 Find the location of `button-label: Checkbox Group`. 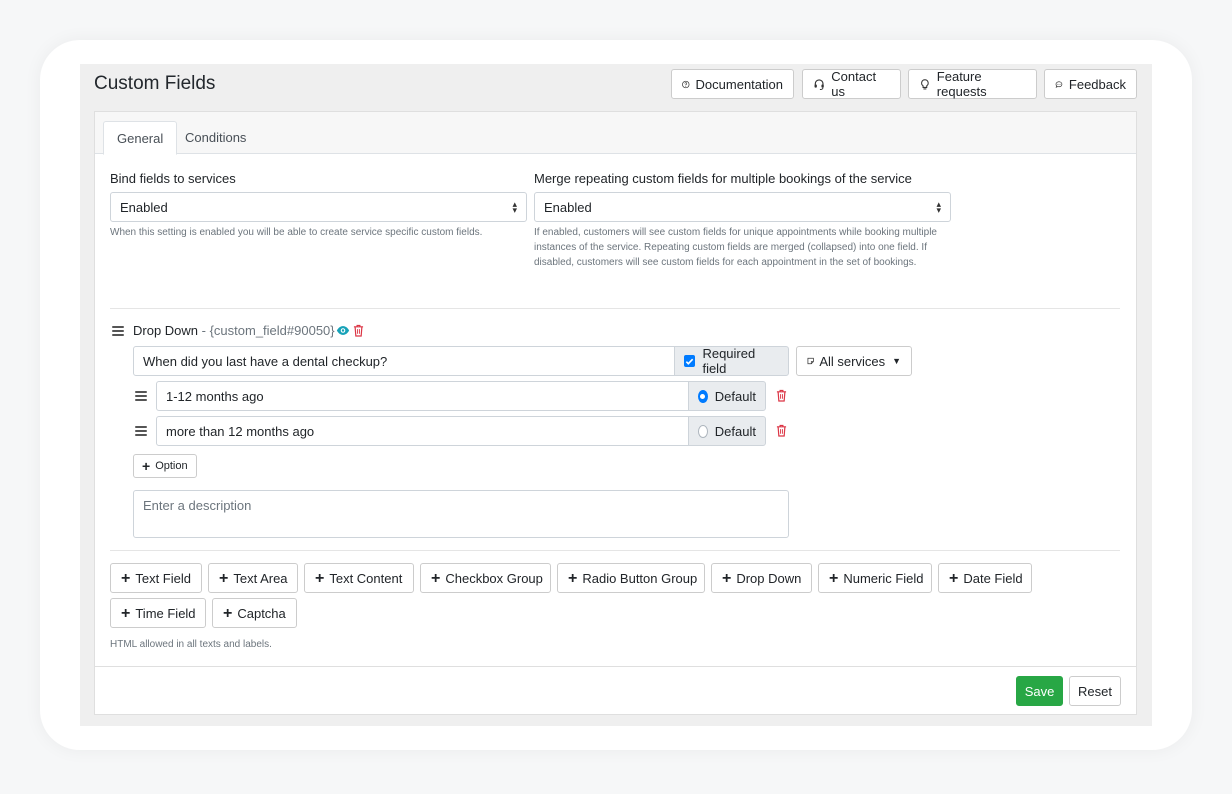

button-label: Checkbox Group is located at coordinates (494, 578).